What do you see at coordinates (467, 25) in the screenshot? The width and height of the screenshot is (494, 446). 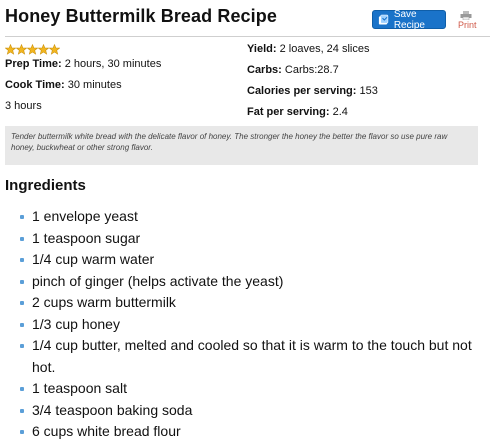 I see `print-label: Print` at bounding box center [467, 25].